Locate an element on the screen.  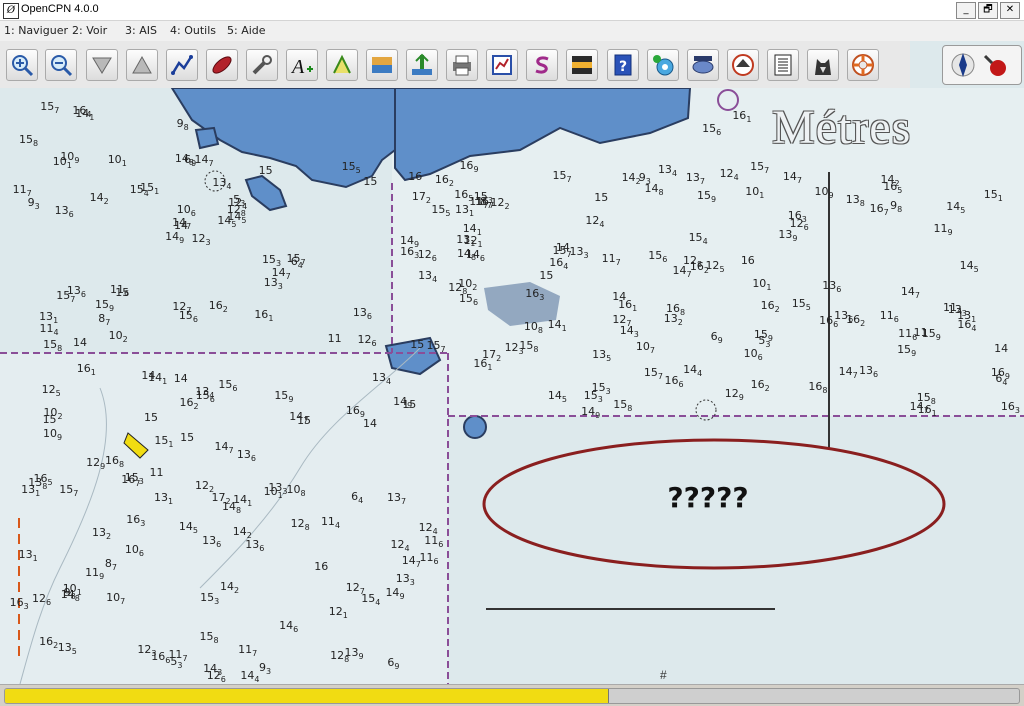
lifebuoy-button is located at coordinates (863, 65).